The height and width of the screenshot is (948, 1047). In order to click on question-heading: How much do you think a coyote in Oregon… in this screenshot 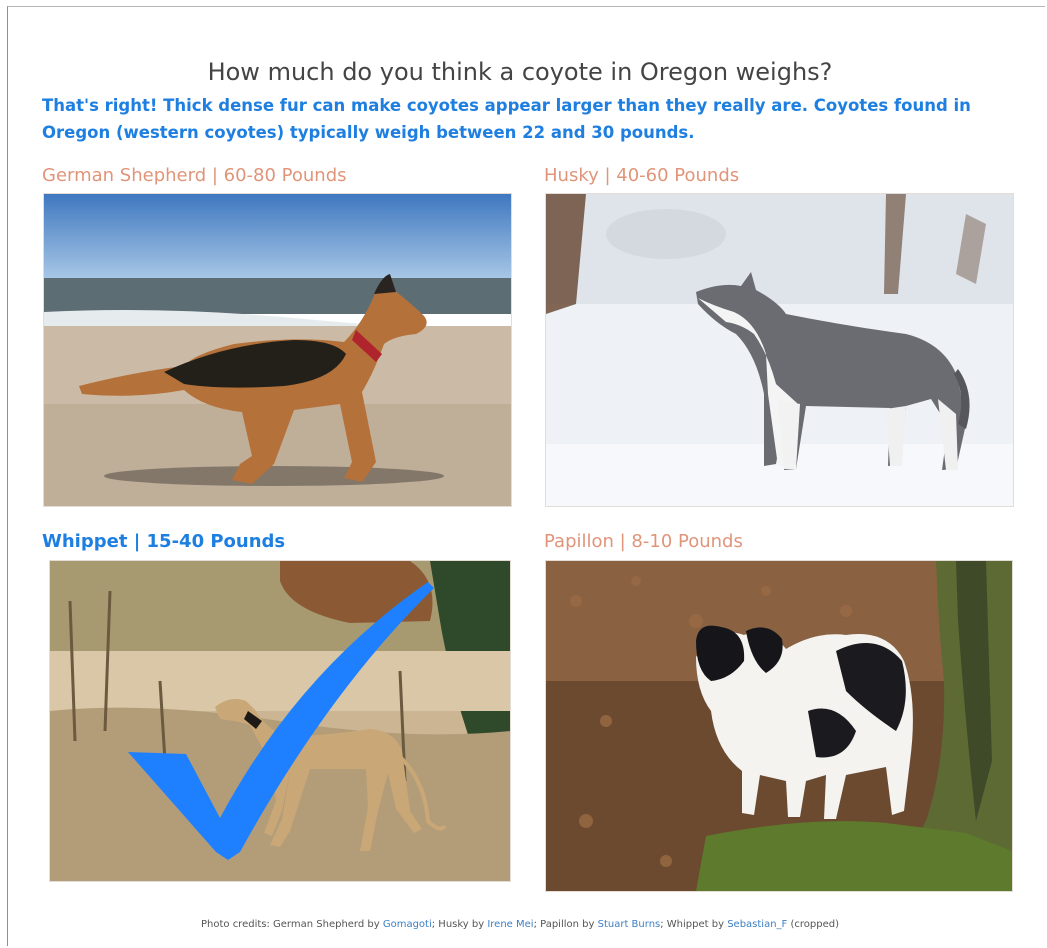, I will do `click(520, 72)`.